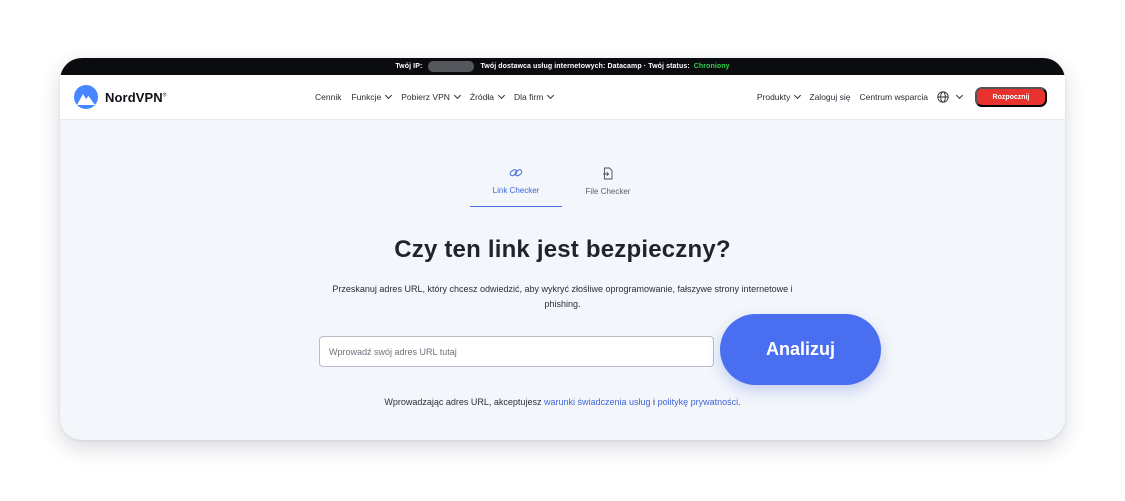 The width and height of the screenshot is (1125, 501). What do you see at coordinates (800, 349) in the screenshot?
I see `analyze-button: Analizuj` at bounding box center [800, 349].